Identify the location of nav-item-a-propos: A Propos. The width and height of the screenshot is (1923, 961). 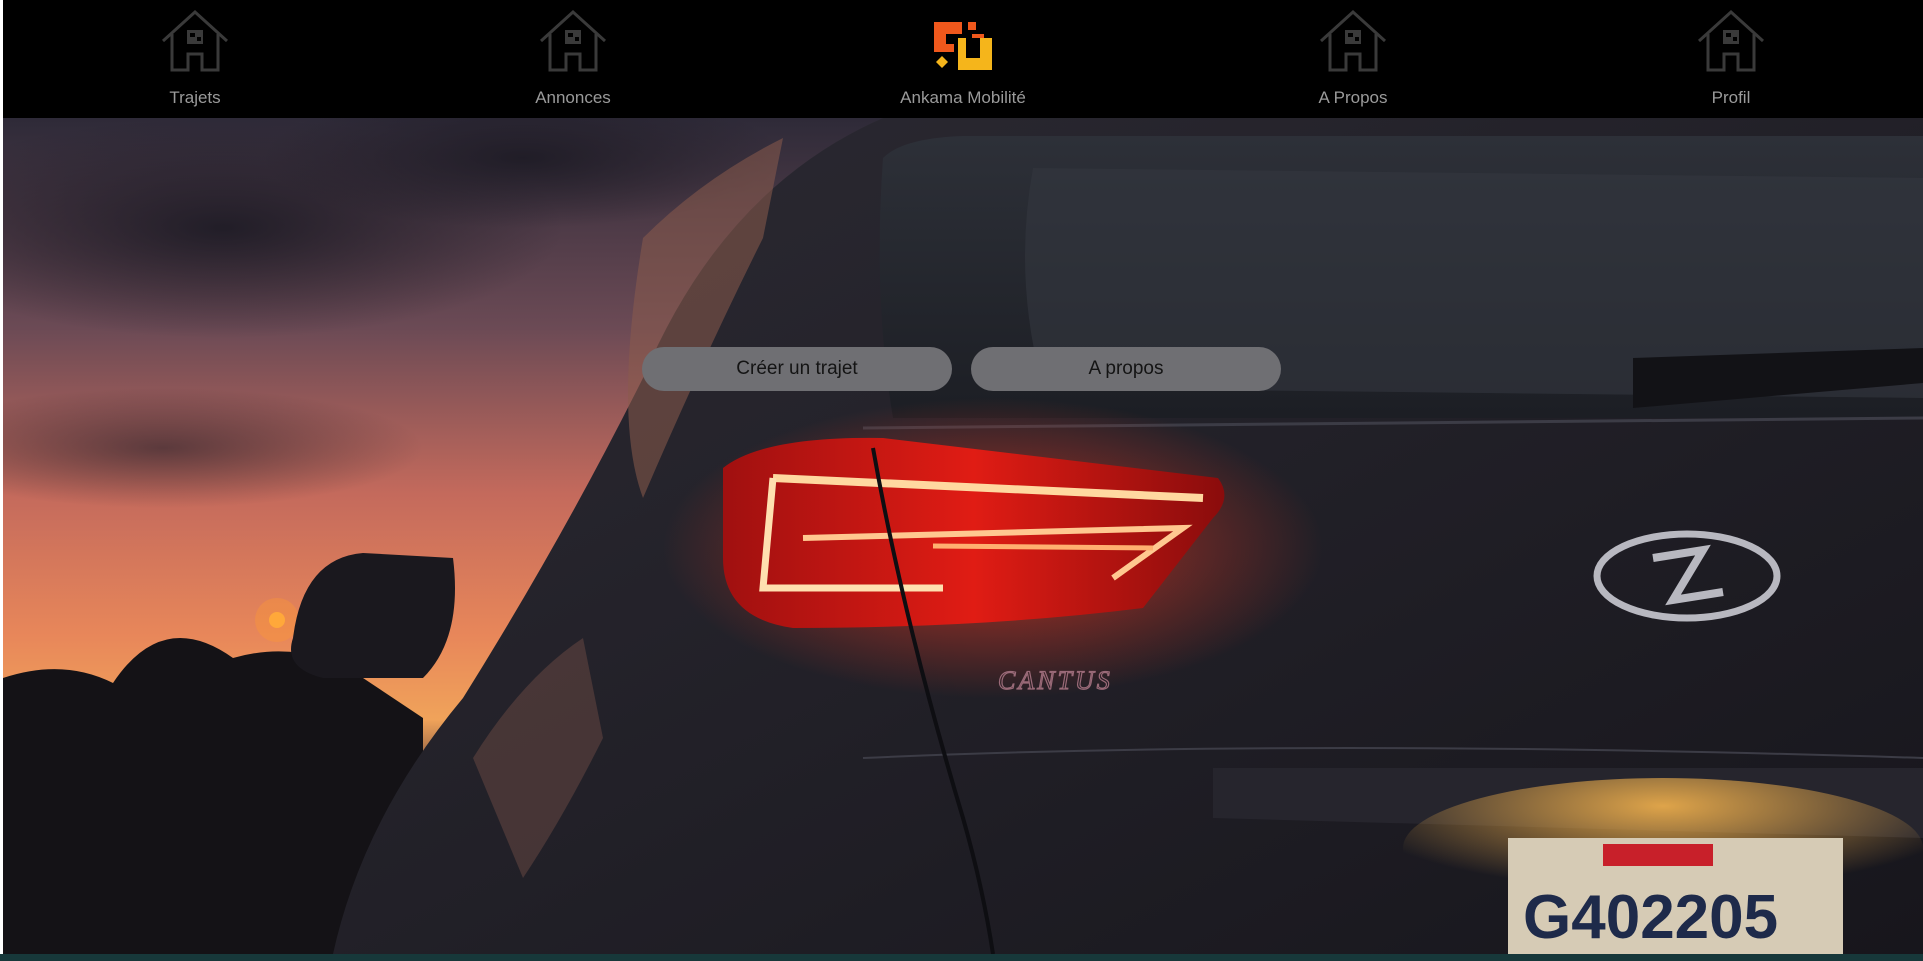
(1353, 59).